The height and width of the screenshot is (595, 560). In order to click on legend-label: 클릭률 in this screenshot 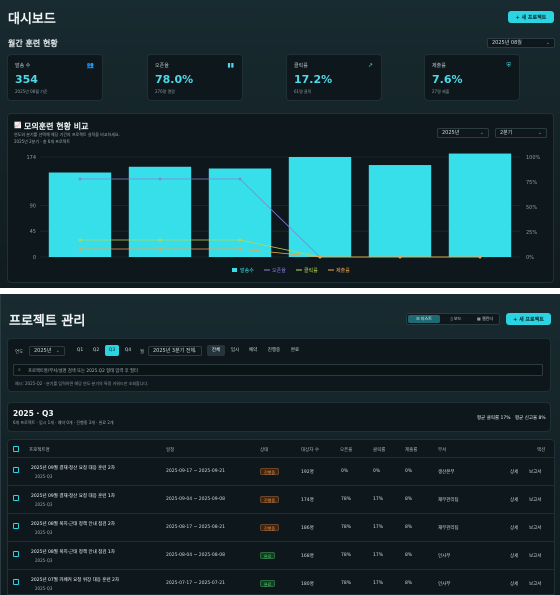, I will do `click(311, 270)`.